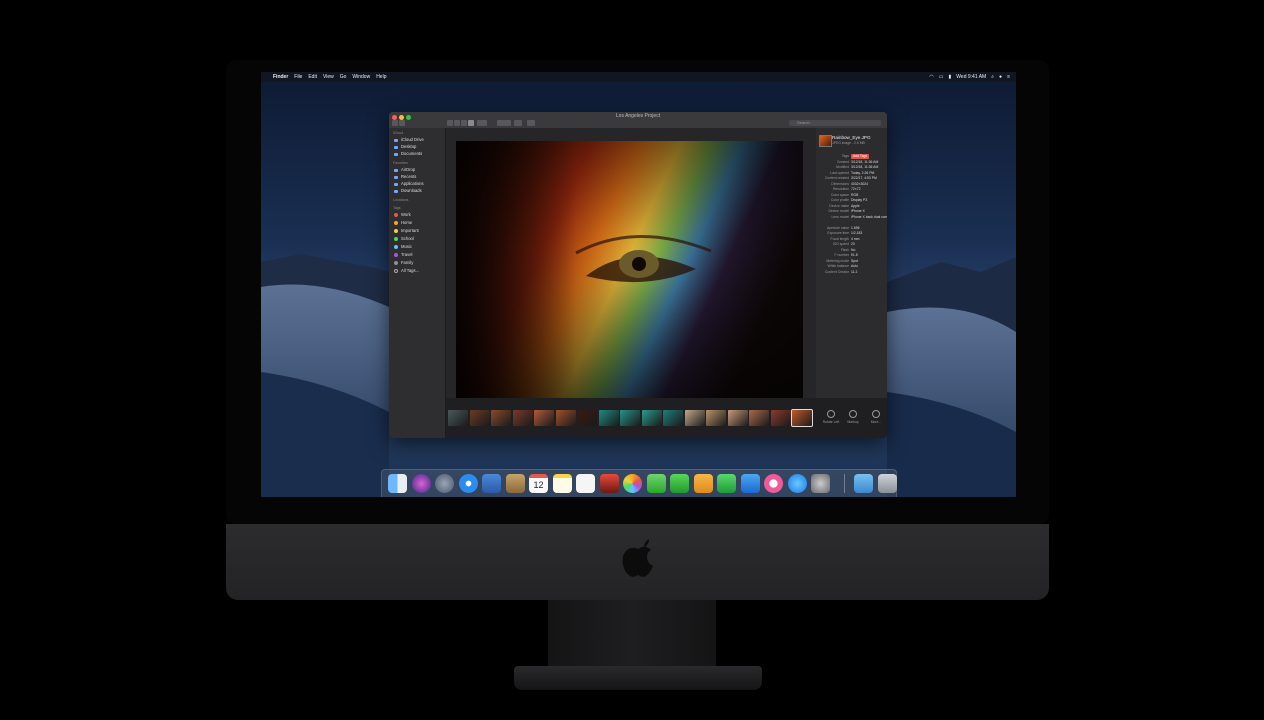 This screenshot has height=720, width=1264. What do you see at coordinates (407, 238) in the screenshot?
I see `sidebar-item-label: School` at bounding box center [407, 238].